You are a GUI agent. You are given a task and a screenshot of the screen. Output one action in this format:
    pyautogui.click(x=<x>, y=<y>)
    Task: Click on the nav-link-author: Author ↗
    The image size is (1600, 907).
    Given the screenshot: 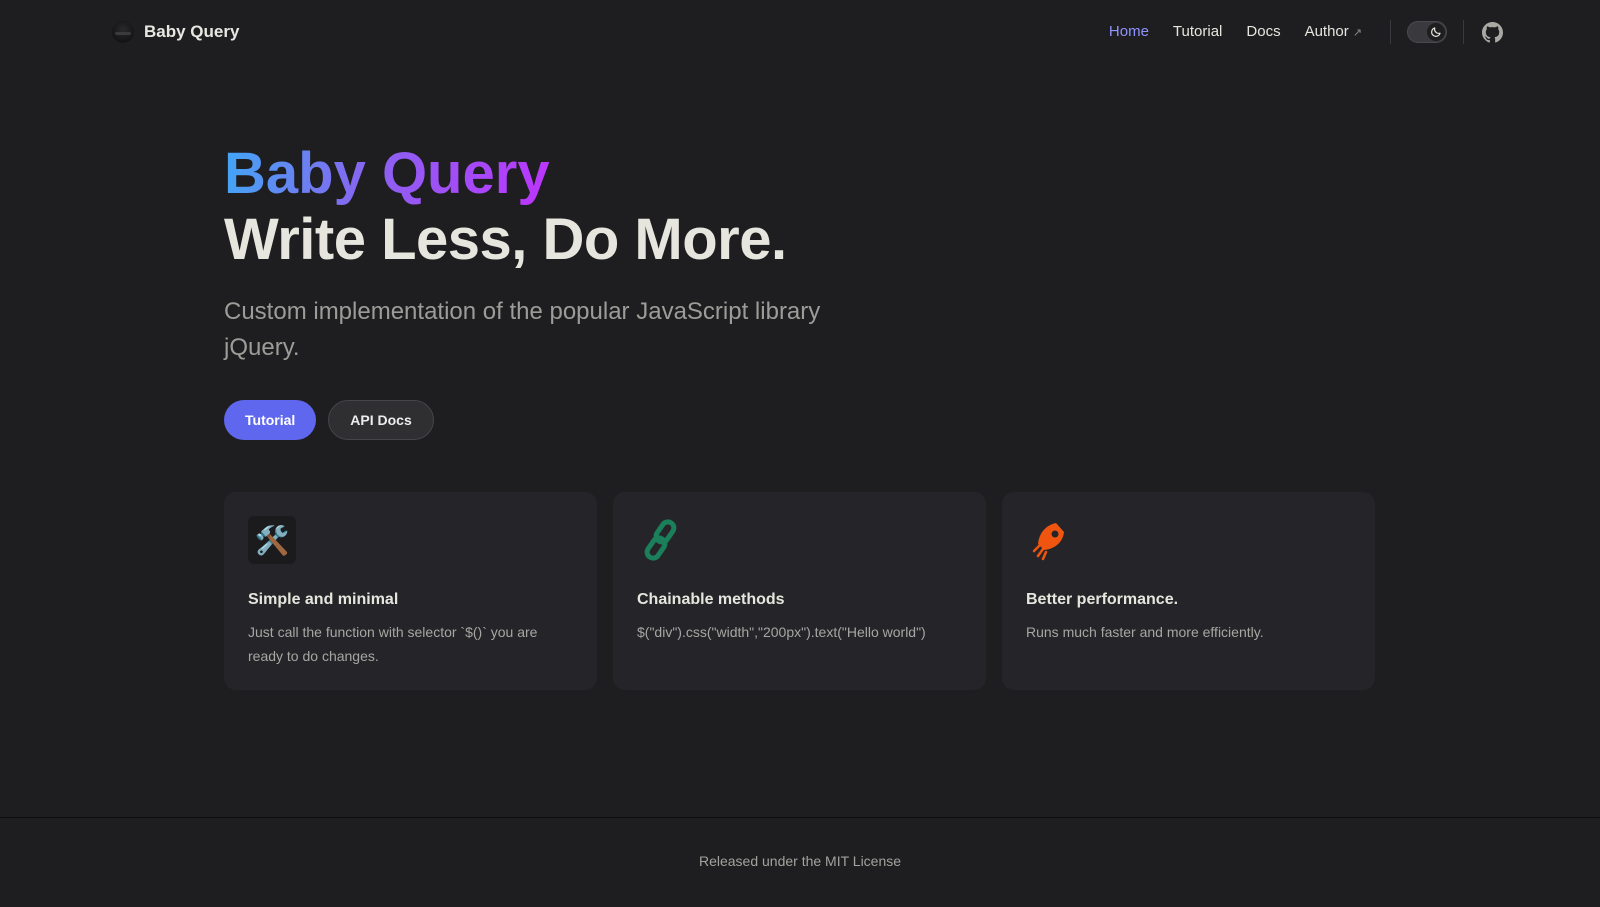 What is the action you would take?
    pyautogui.click(x=1333, y=32)
    